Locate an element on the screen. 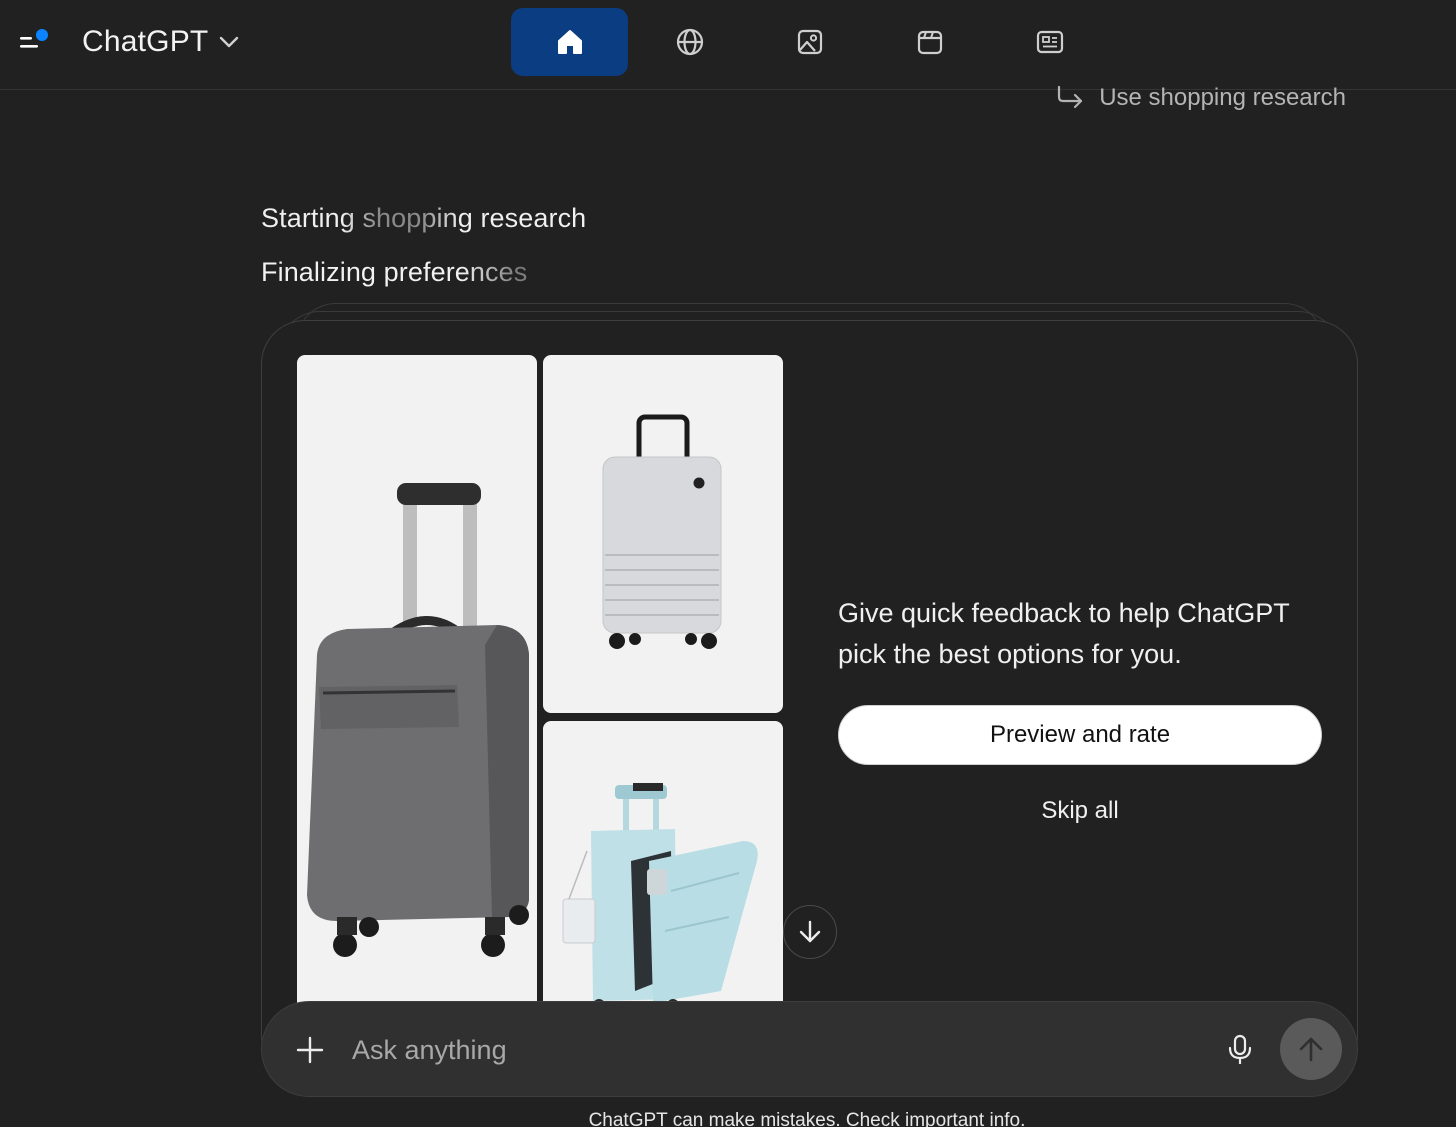  product-tile-white-suitcase is located at coordinates (663, 534).